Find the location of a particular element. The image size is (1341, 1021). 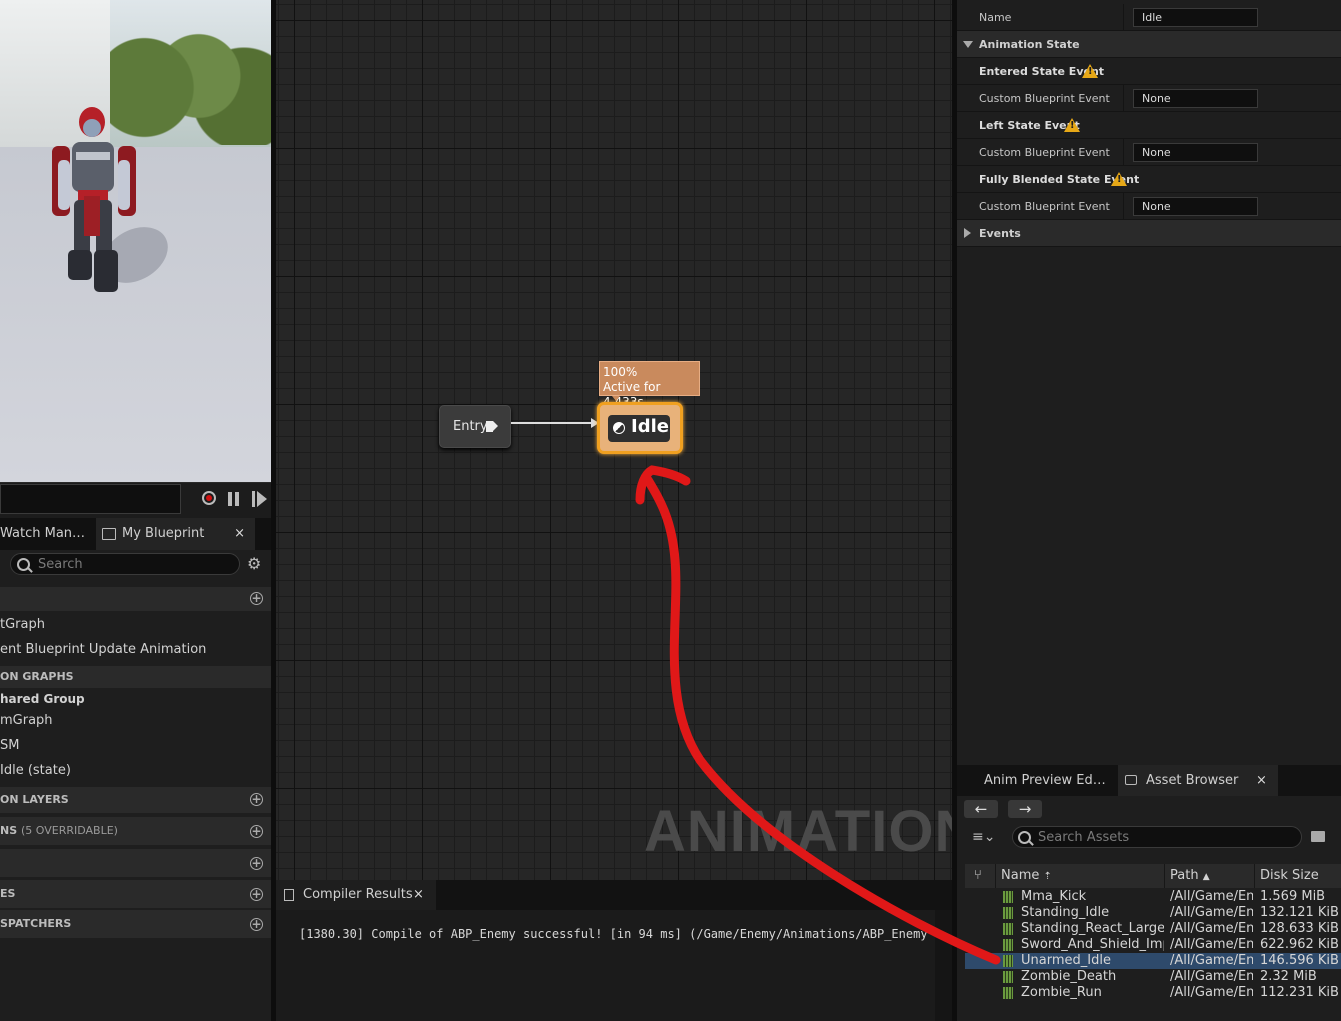

source-control-icon: ⑂ is located at coordinates (978, 875).